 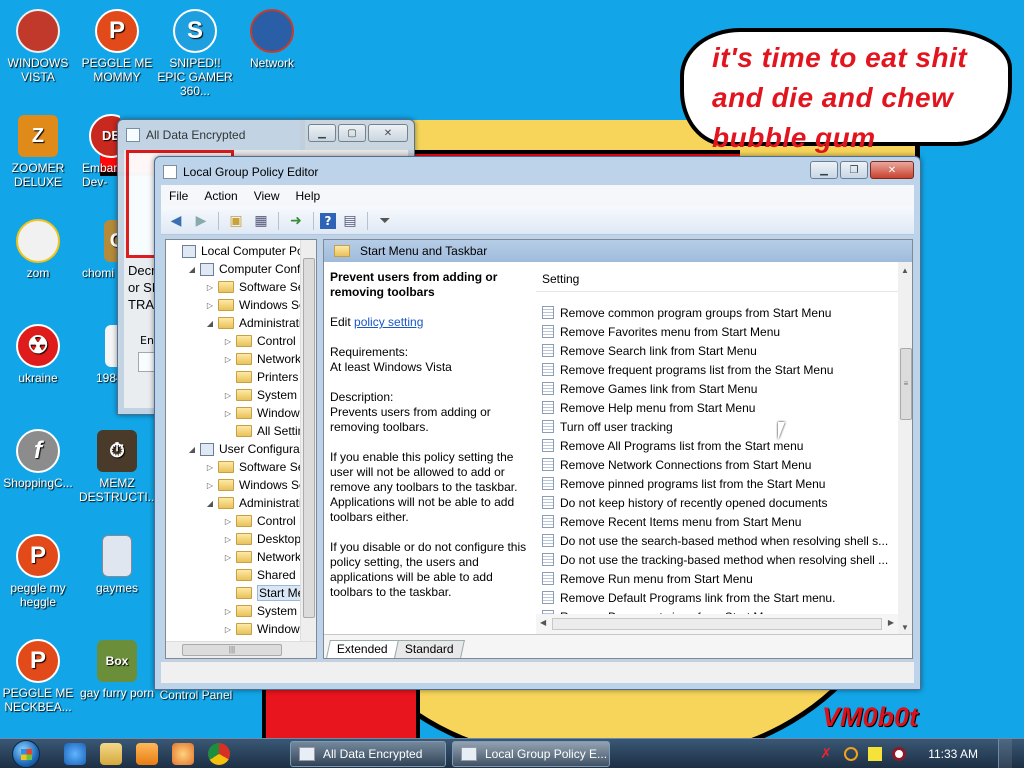 I want to click on search-tray-icon, so click(x=851, y=754).